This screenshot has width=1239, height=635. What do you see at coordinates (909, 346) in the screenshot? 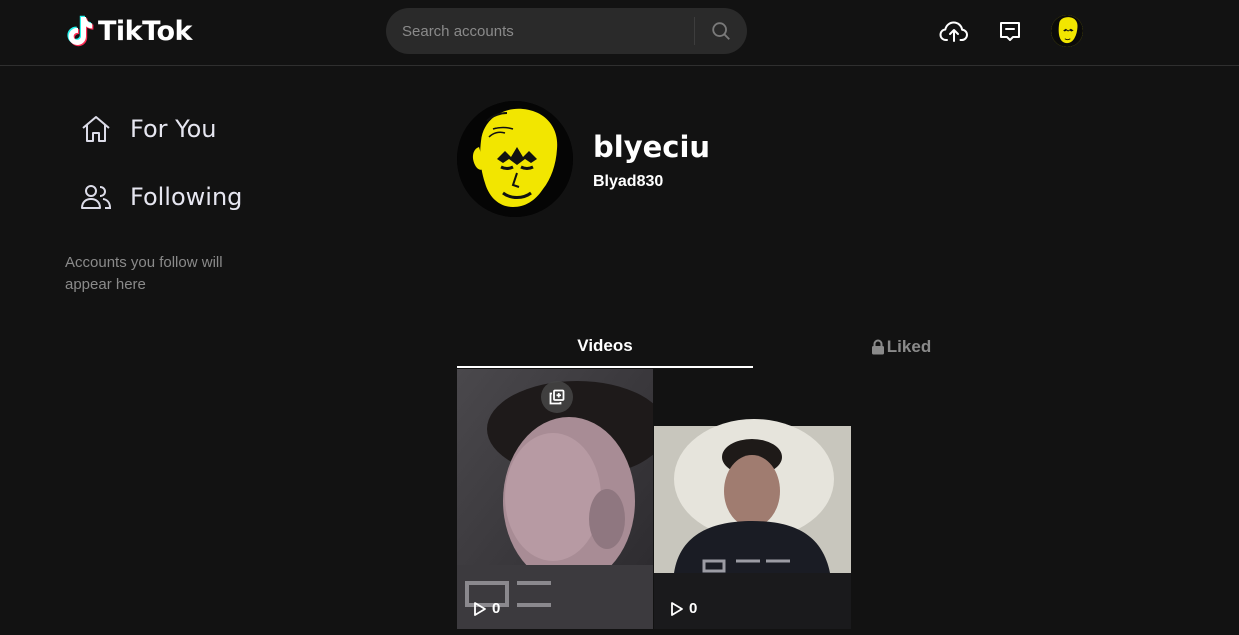
I see `tab-label: Liked` at bounding box center [909, 346].